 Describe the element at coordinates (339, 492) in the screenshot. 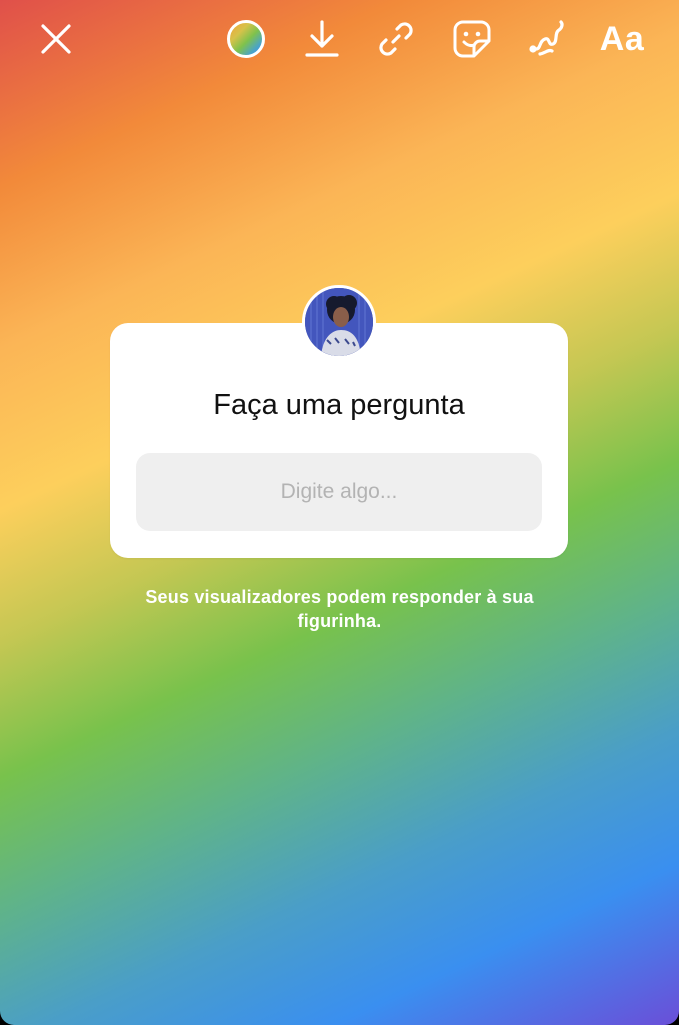

I see `question-answer-input` at that location.